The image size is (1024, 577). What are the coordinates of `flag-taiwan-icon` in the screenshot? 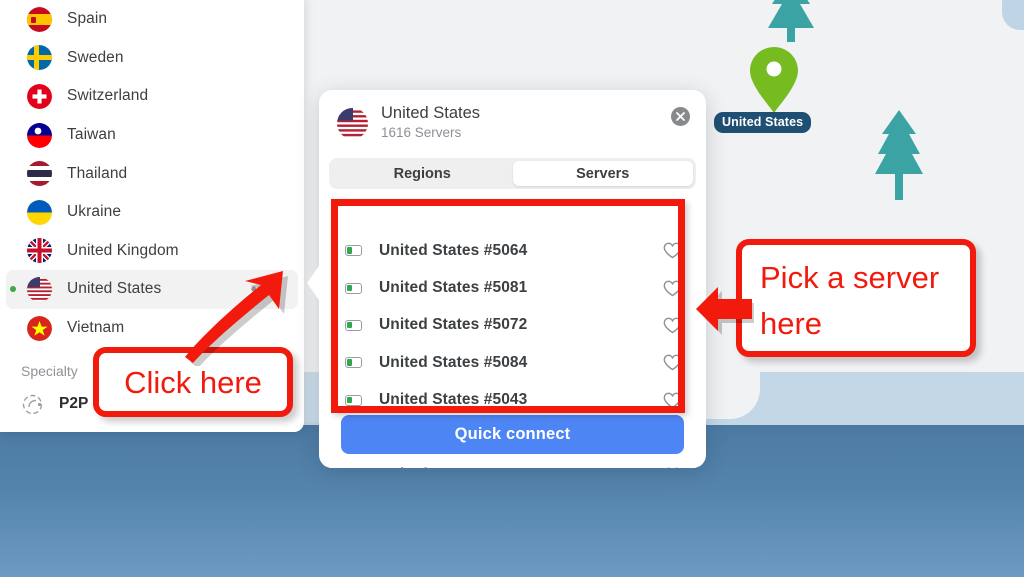 It's located at (39, 135).